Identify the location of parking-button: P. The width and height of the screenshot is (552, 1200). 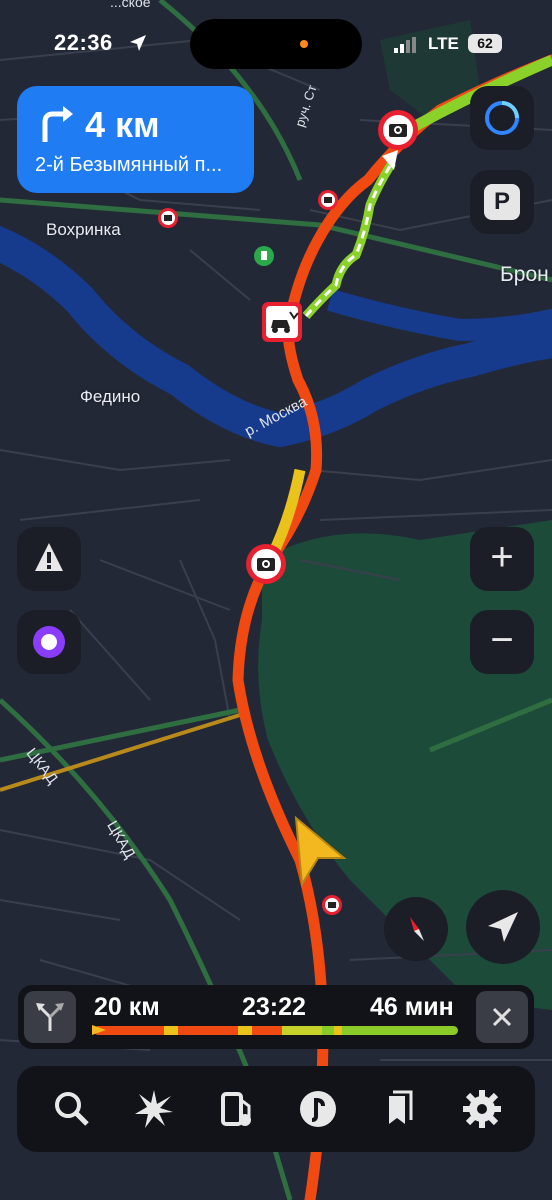
(502, 202).